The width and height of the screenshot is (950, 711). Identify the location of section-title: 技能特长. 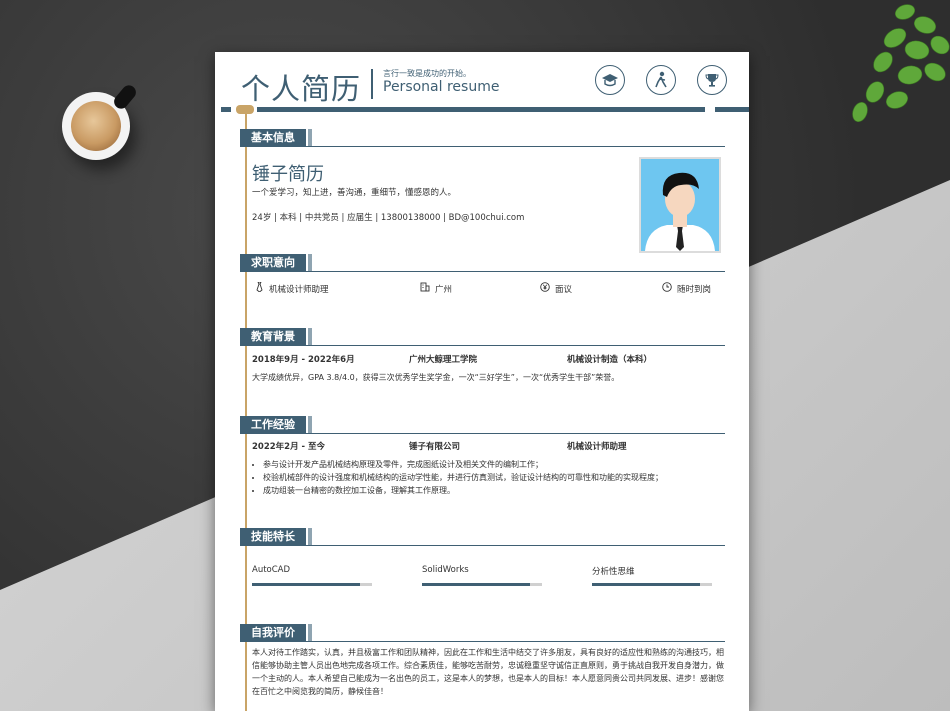
(276, 536).